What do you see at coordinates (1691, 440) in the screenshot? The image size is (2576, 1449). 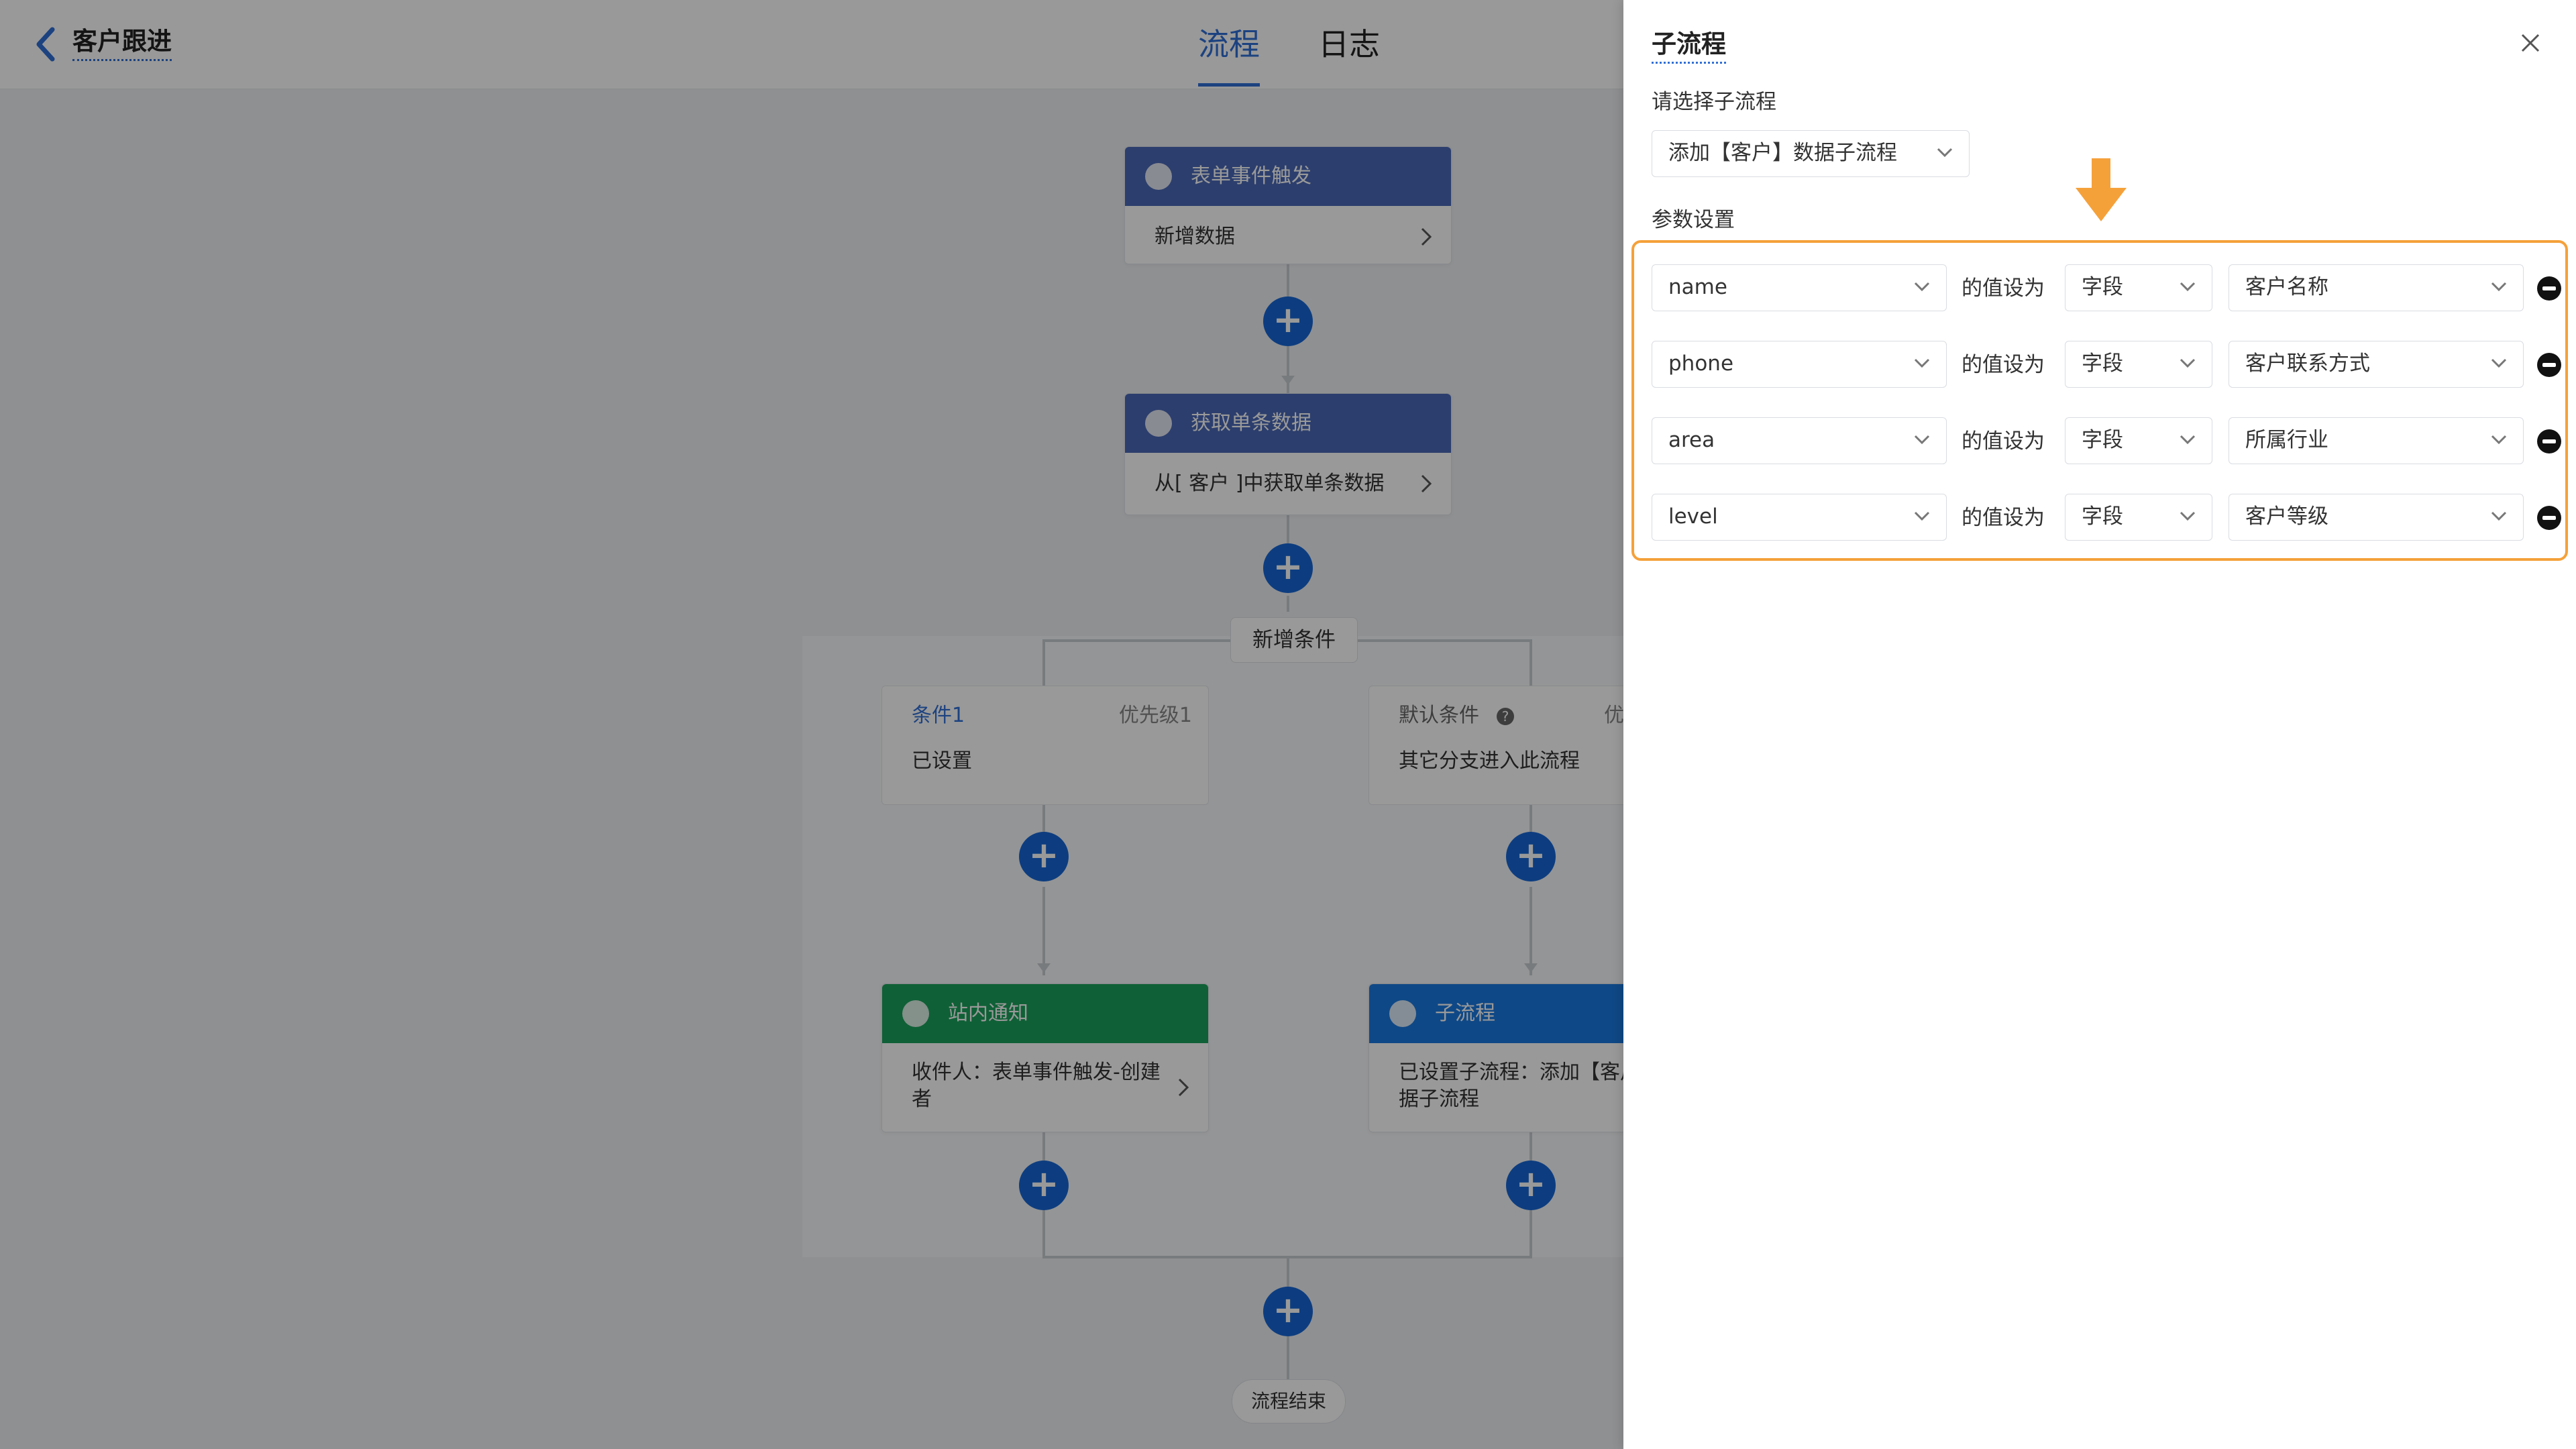 I see `param-field-value: area` at bounding box center [1691, 440].